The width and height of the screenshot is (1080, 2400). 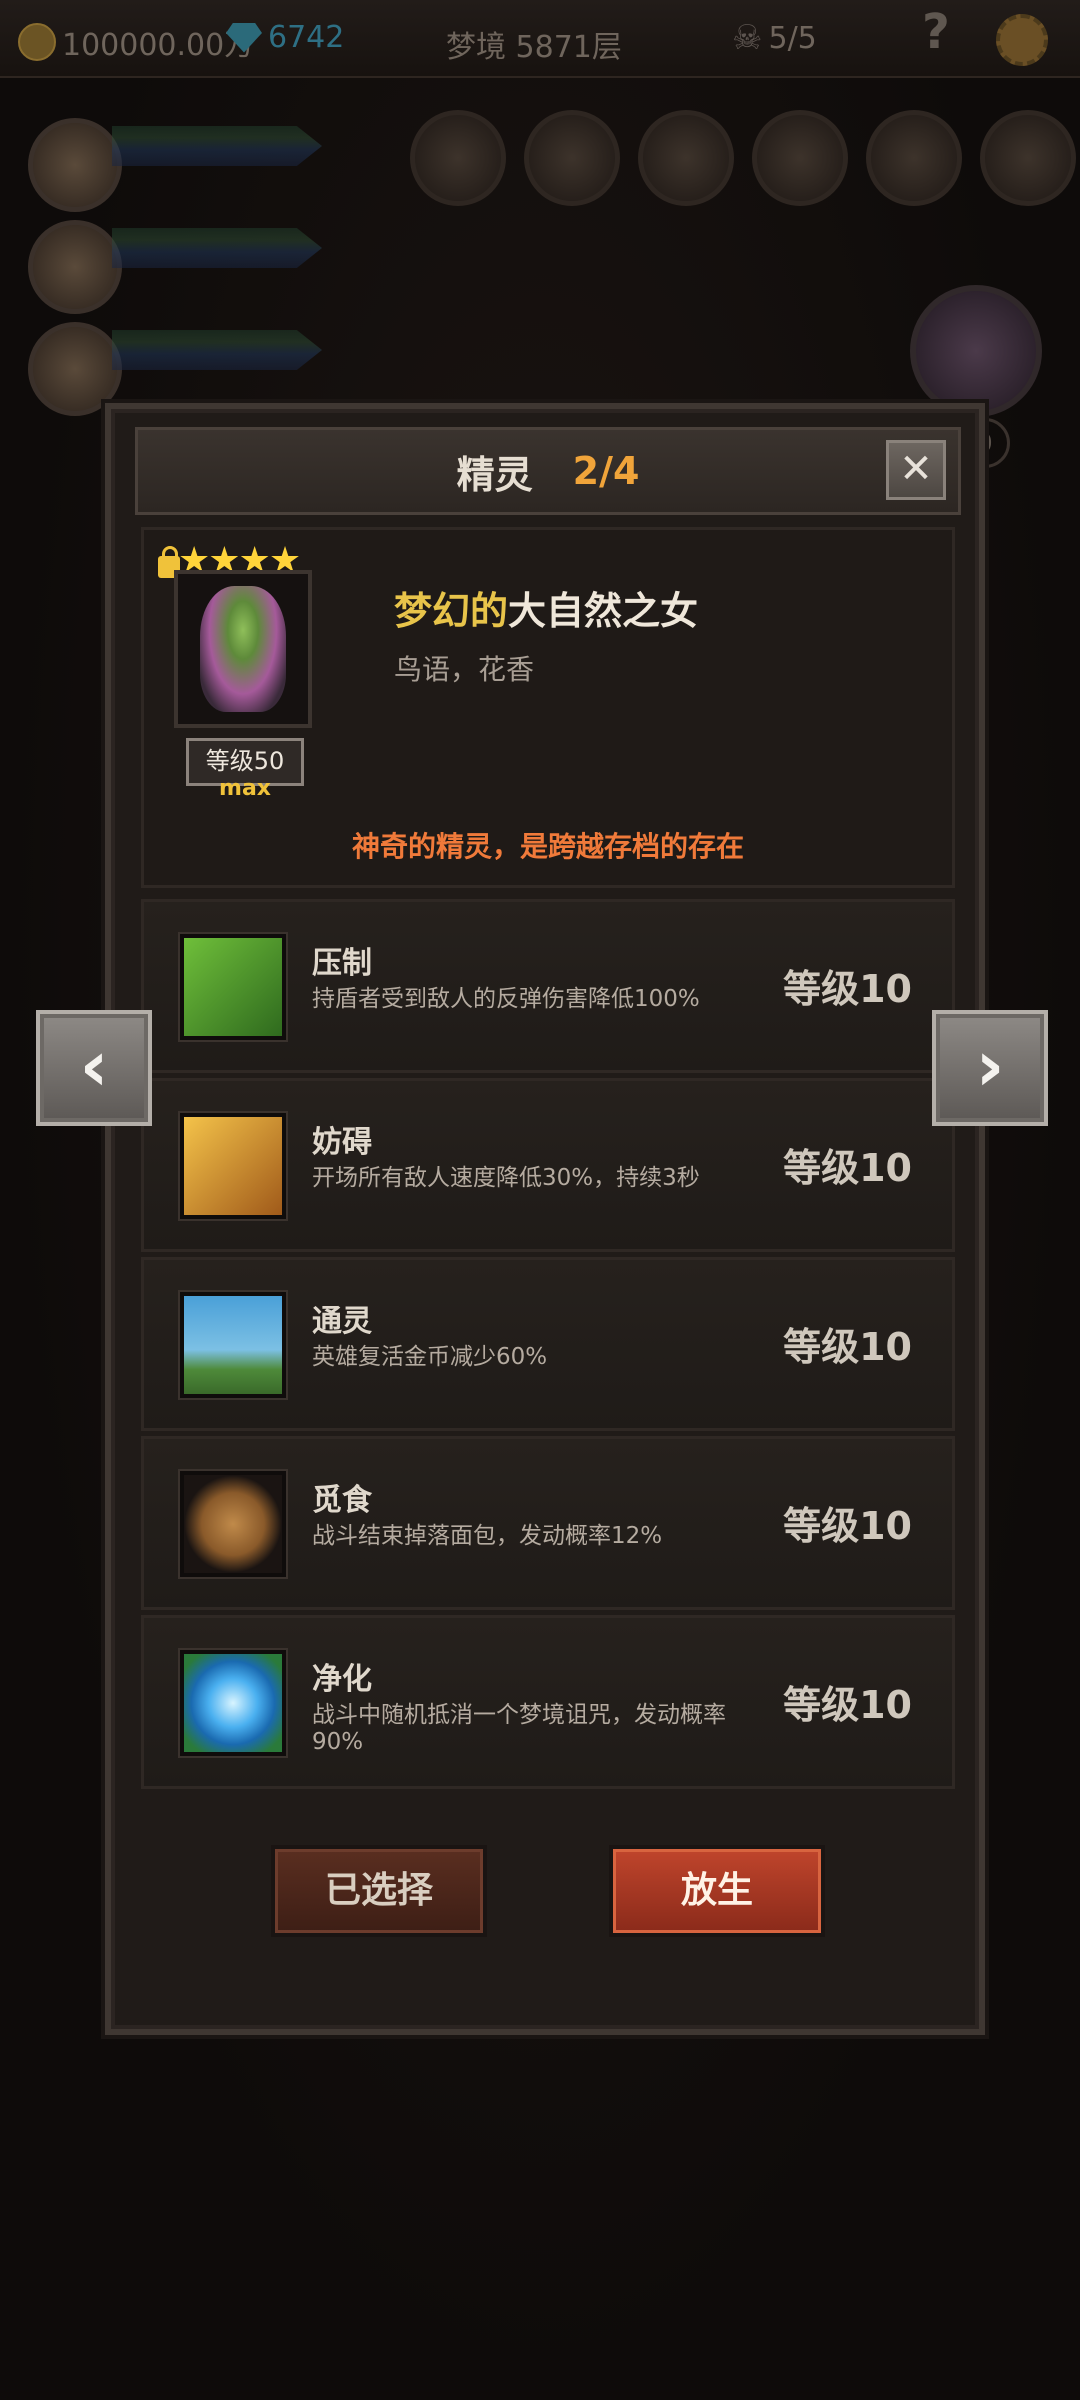 I want to click on stage-label: 梦境 5871层, so click(x=534, y=47).